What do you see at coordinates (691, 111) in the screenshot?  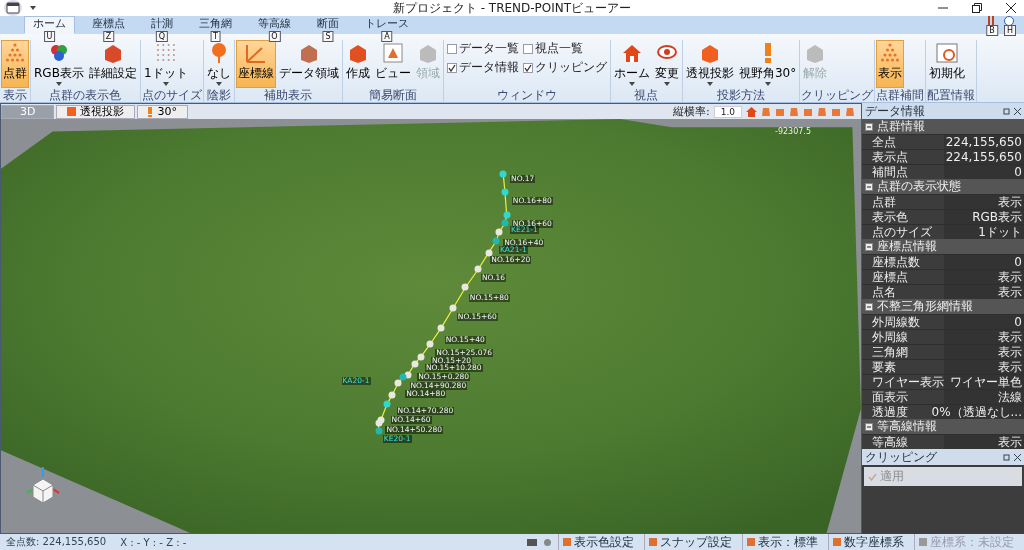 I see `ratio-label: 縦横率:` at bounding box center [691, 111].